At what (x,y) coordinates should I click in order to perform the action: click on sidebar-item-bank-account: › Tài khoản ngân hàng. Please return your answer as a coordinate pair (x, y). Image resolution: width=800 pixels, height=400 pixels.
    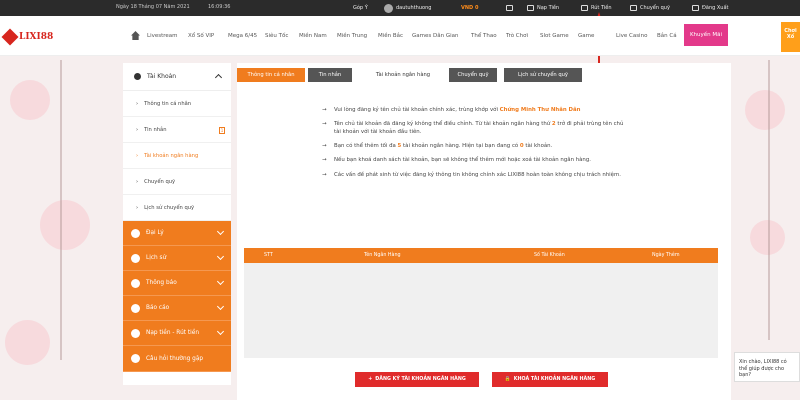
    Looking at the image, I should click on (177, 156).